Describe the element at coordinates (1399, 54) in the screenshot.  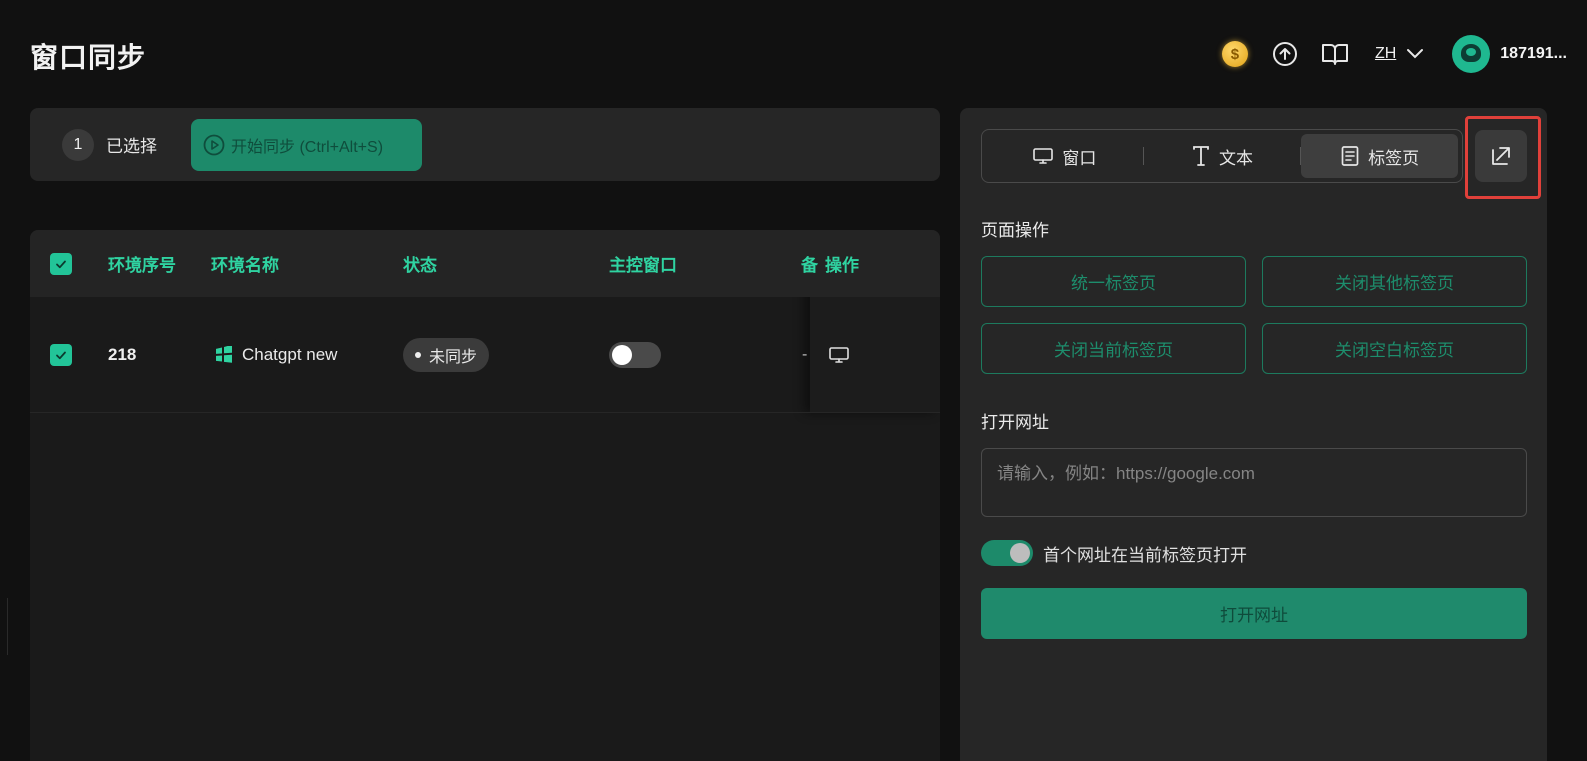
I see `language-selector: ZH` at that location.